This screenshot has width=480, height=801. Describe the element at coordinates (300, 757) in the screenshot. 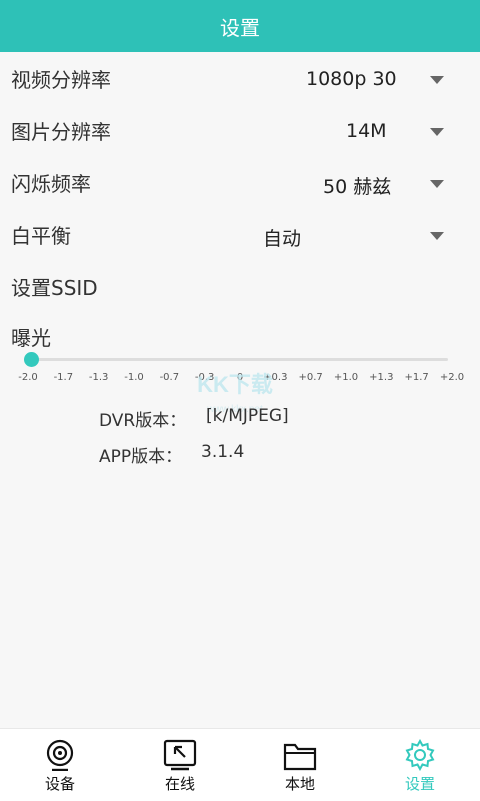

I see `folder-icon` at that location.